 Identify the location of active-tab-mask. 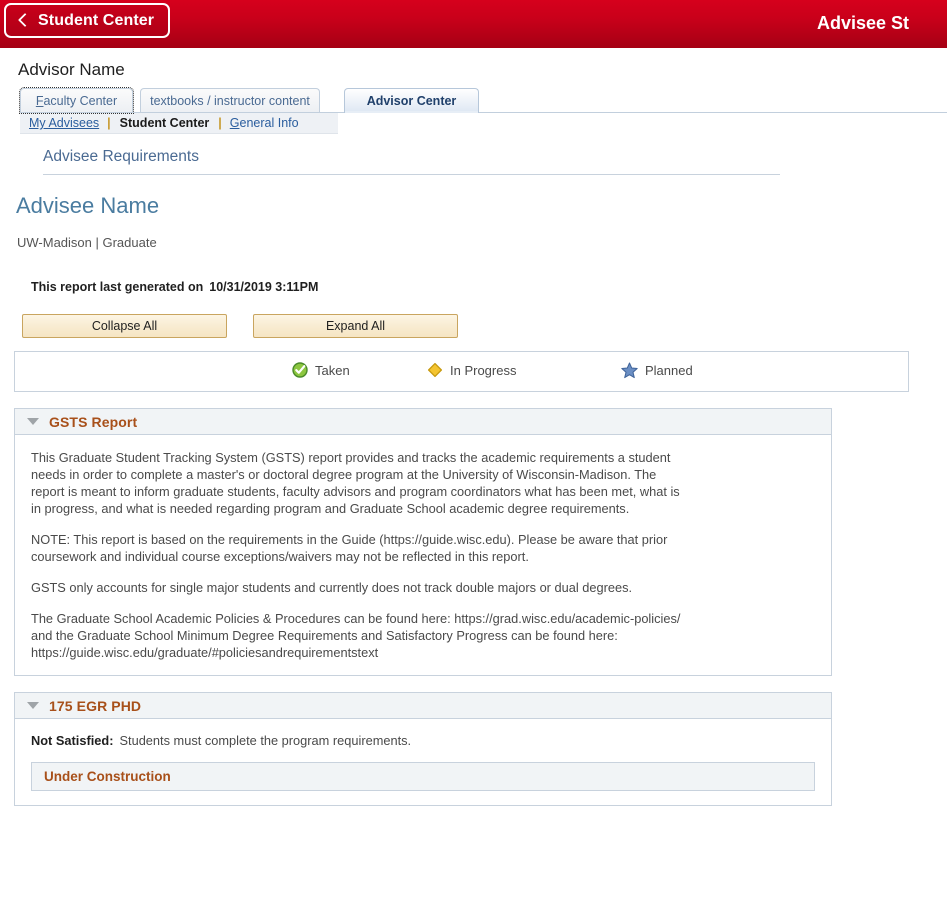
(411, 112).